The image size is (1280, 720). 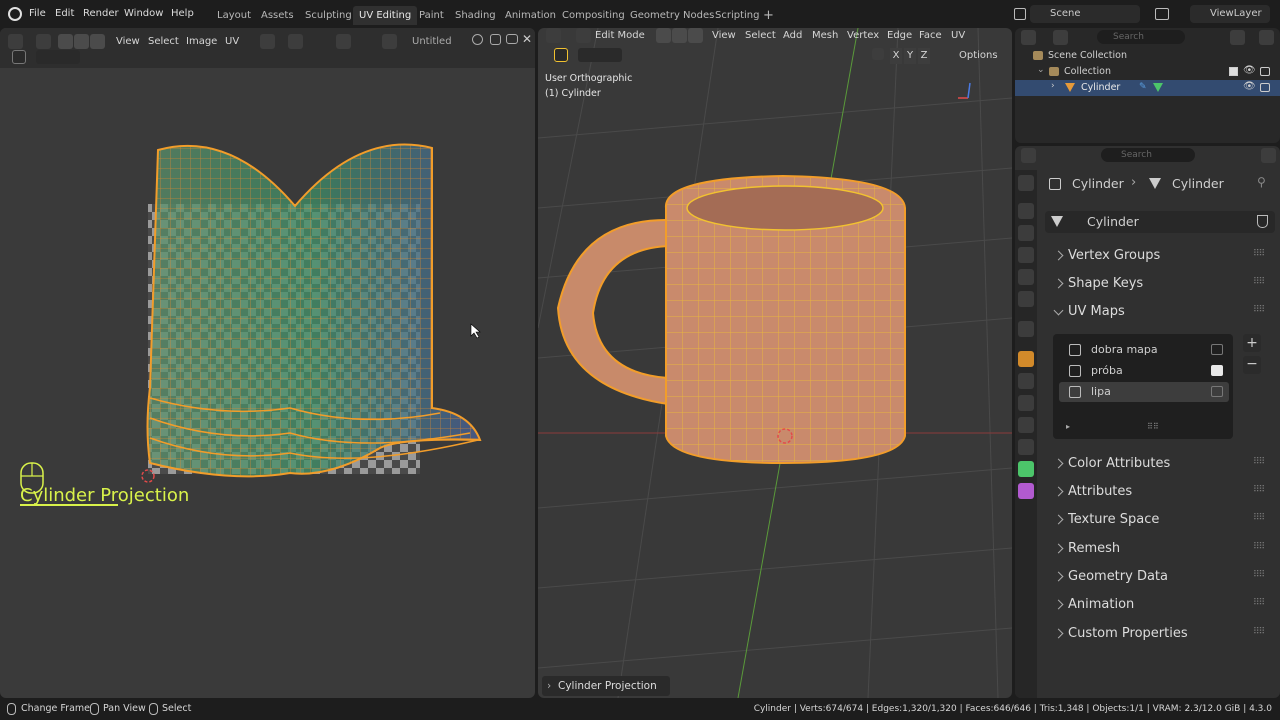 What do you see at coordinates (553, 35) in the screenshot?
I see `viewport-editor-type-icon` at bounding box center [553, 35].